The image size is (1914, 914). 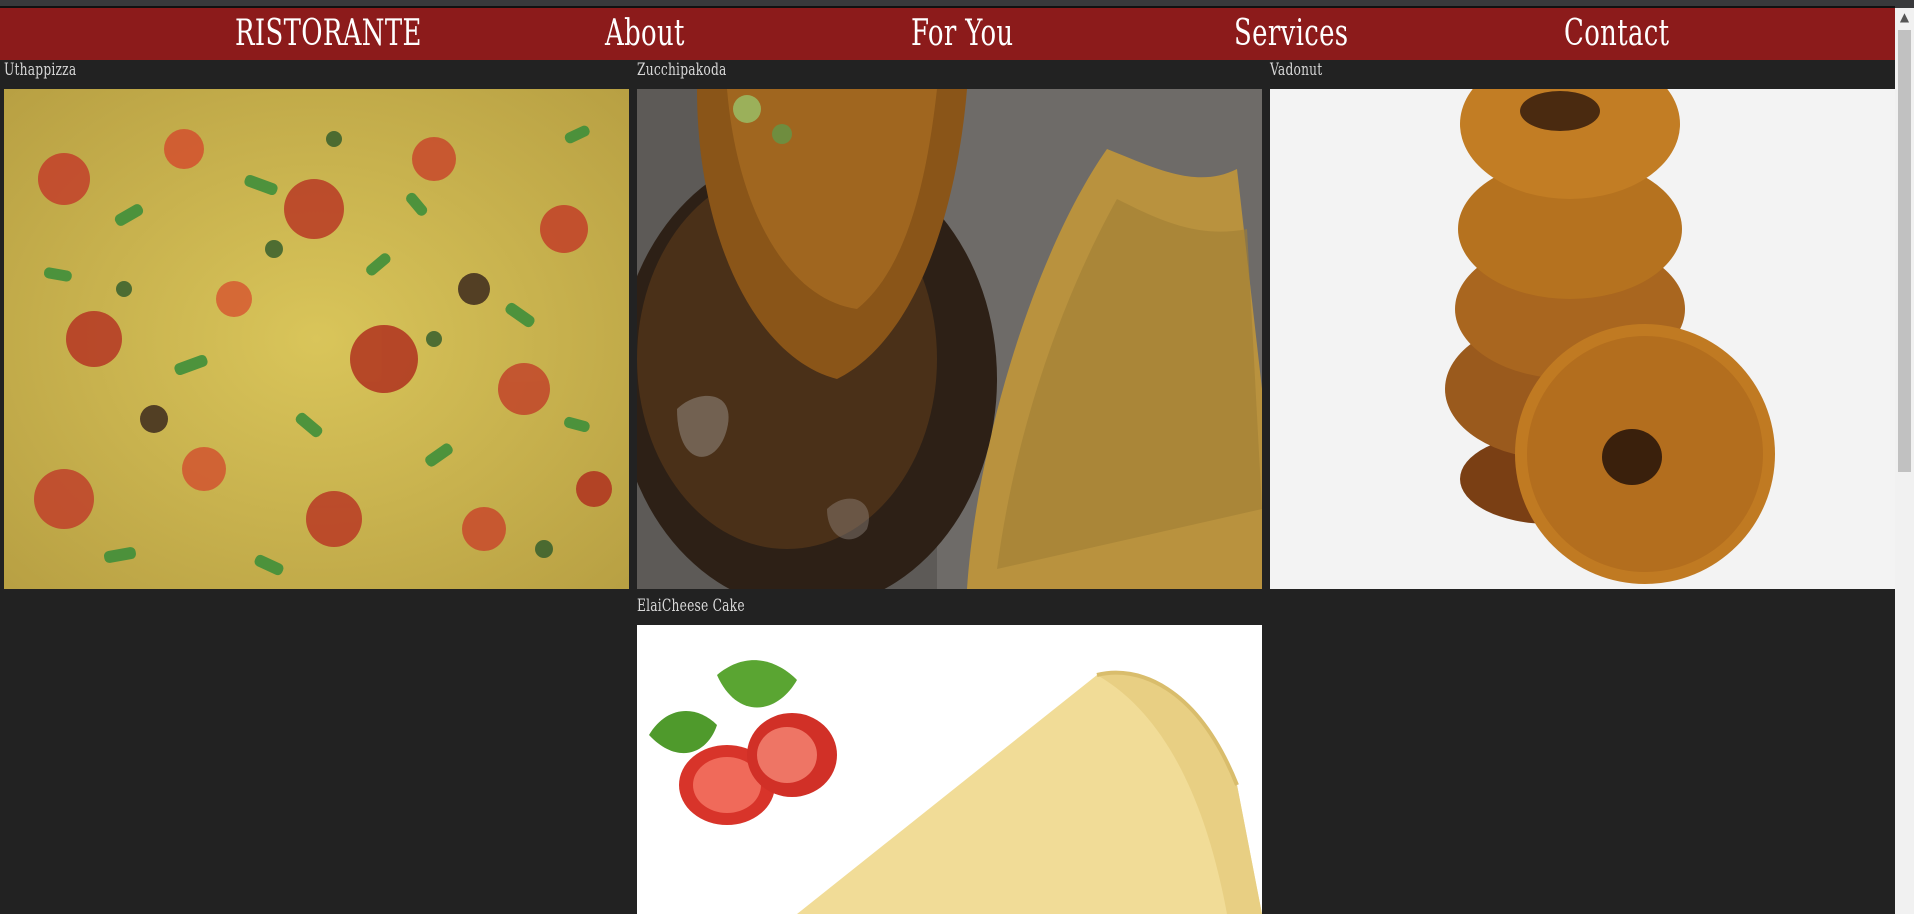 What do you see at coordinates (949, 769) in the screenshot?
I see `cheesecake-photo` at bounding box center [949, 769].